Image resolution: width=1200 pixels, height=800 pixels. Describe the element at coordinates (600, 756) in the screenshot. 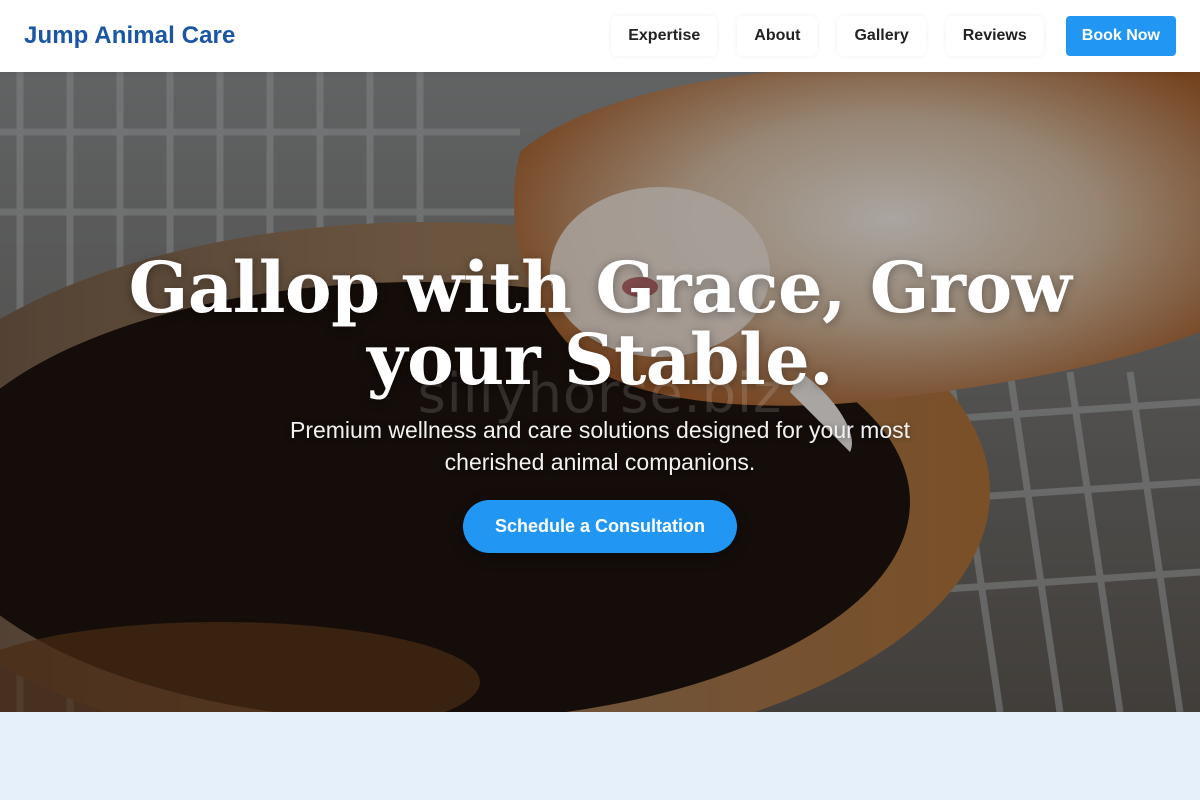

I see `next-section` at that location.